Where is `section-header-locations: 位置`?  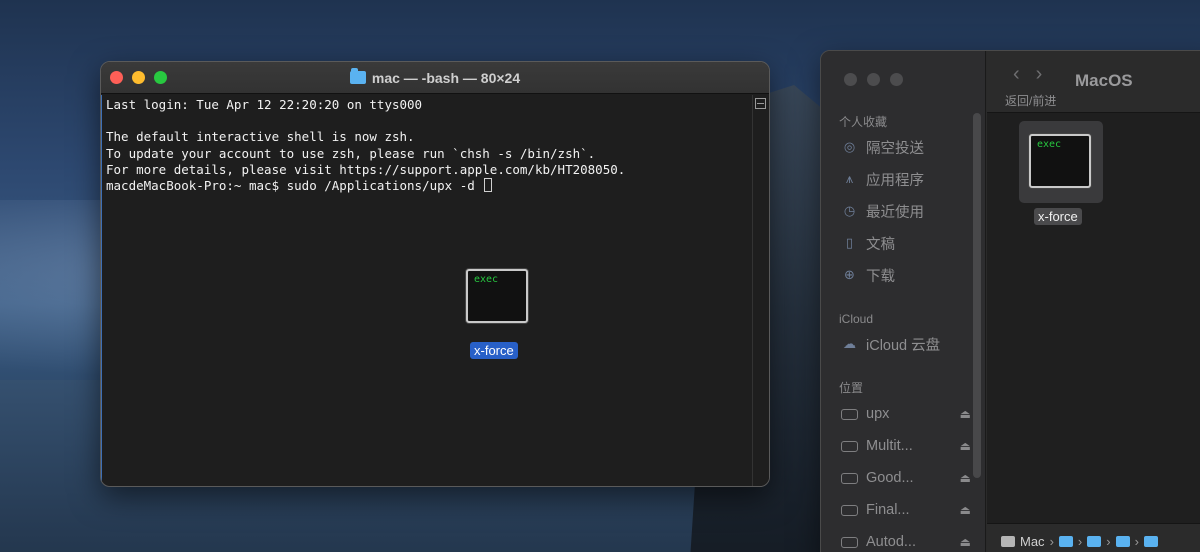 section-header-locations: 位置 is located at coordinates (851, 388).